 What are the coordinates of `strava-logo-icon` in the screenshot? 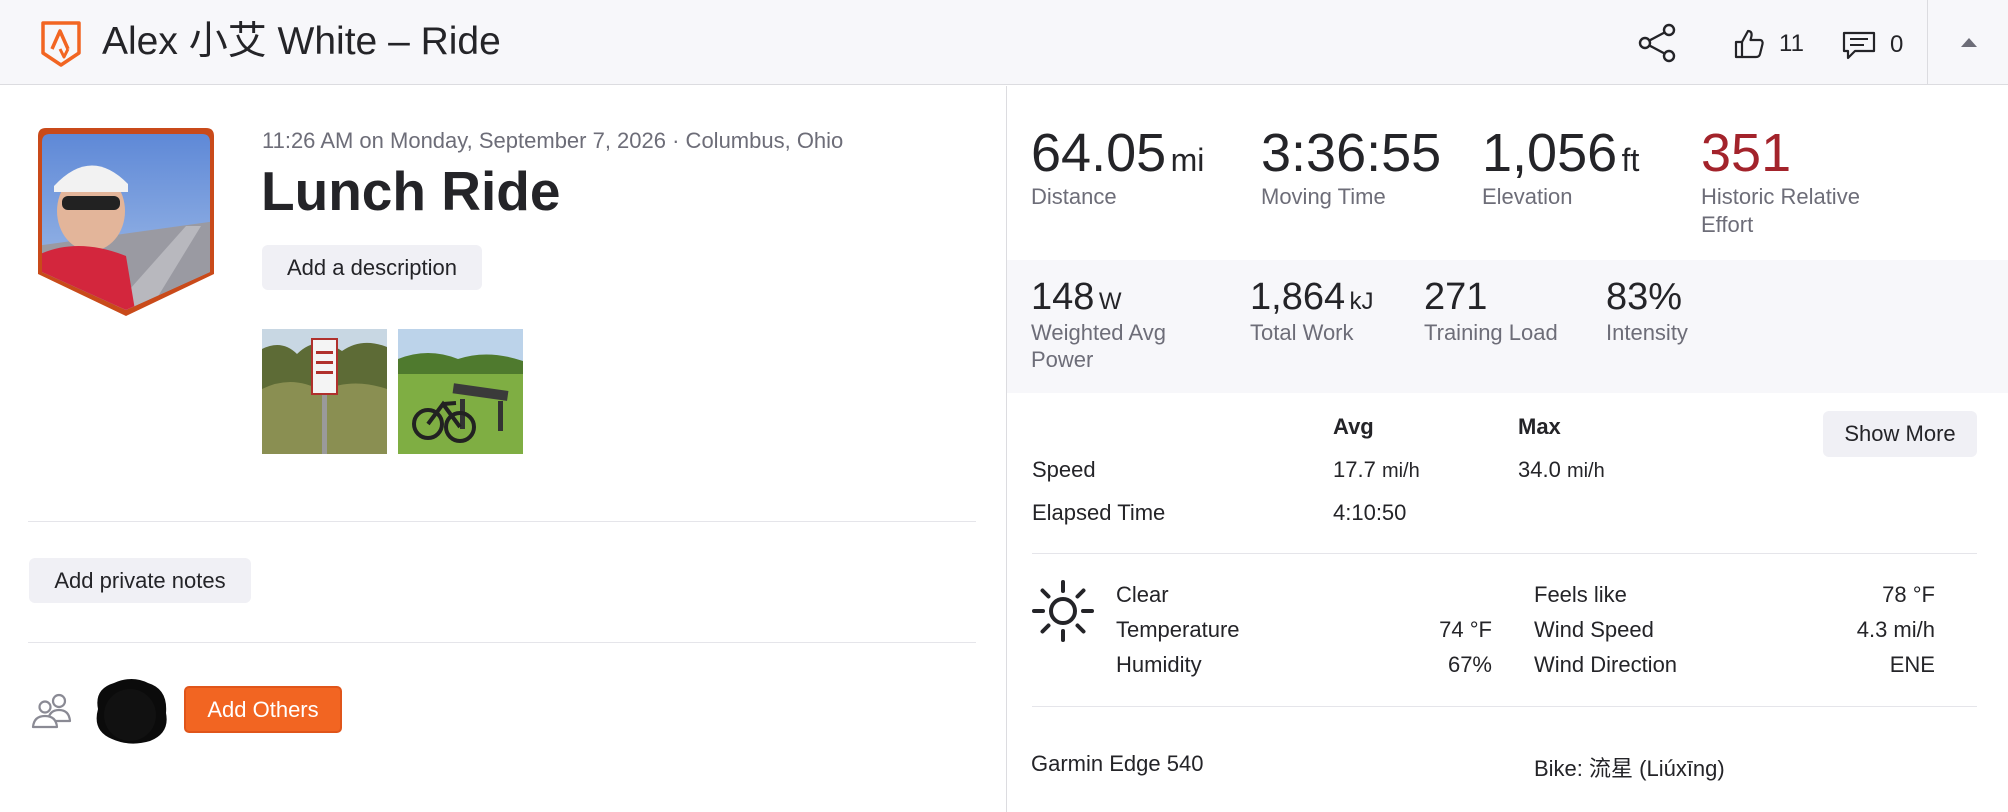 It's located at (61, 43).